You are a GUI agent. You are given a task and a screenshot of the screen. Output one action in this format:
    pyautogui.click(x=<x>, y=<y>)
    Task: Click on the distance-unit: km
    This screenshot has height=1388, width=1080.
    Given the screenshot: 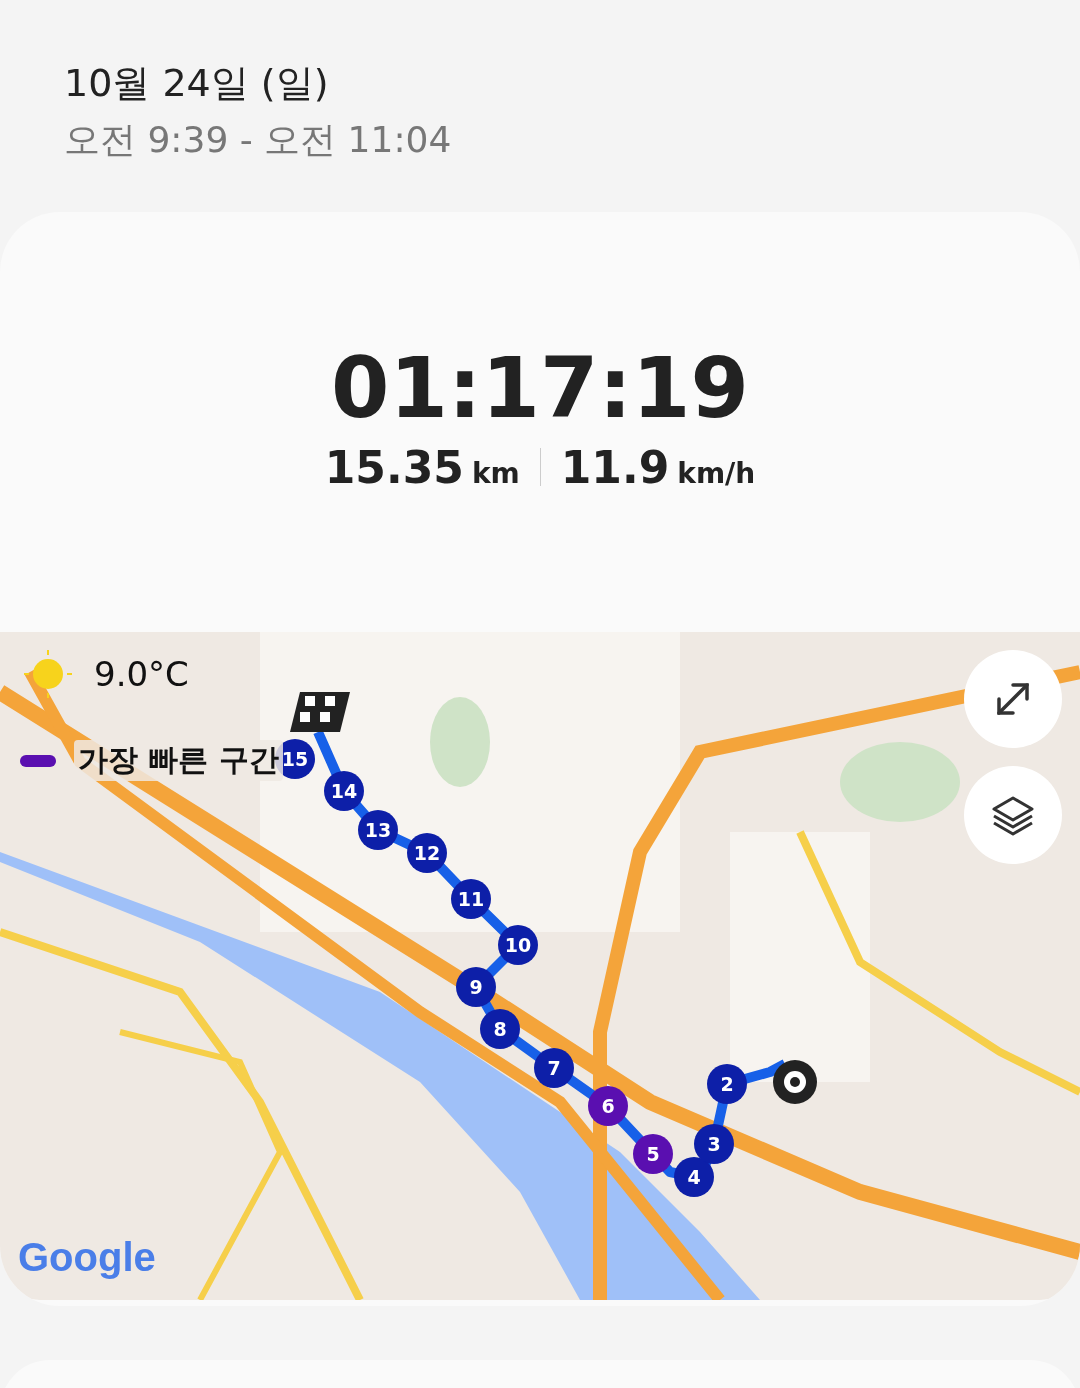 What is the action you would take?
    pyautogui.click(x=495, y=473)
    